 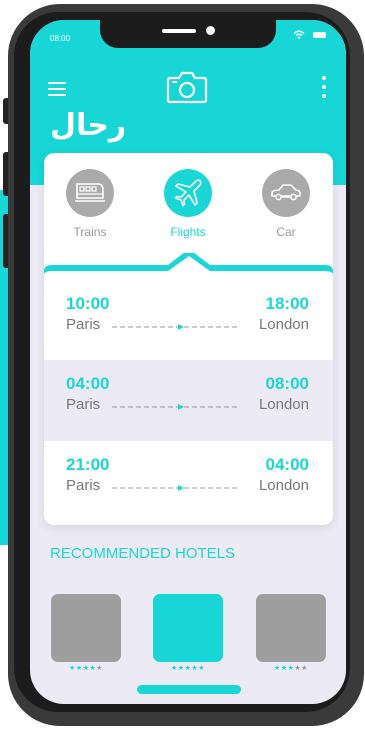 What do you see at coordinates (88, 383) in the screenshot?
I see `departure-time: 04:00` at bounding box center [88, 383].